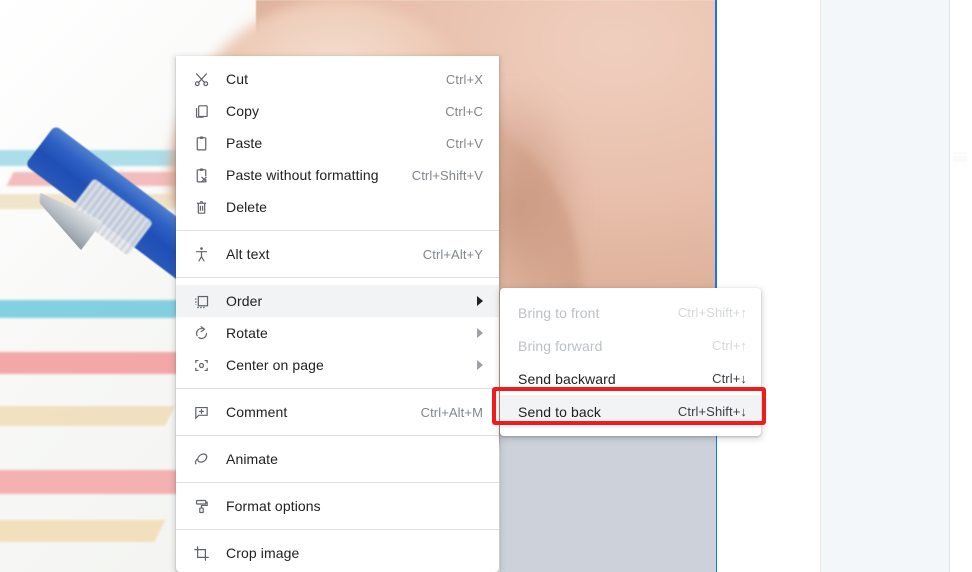 This screenshot has width=972, height=572. What do you see at coordinates (275, 365) in the screenshot?
I see `menu-item-label: Center on page` at bounding box center [275, 365].